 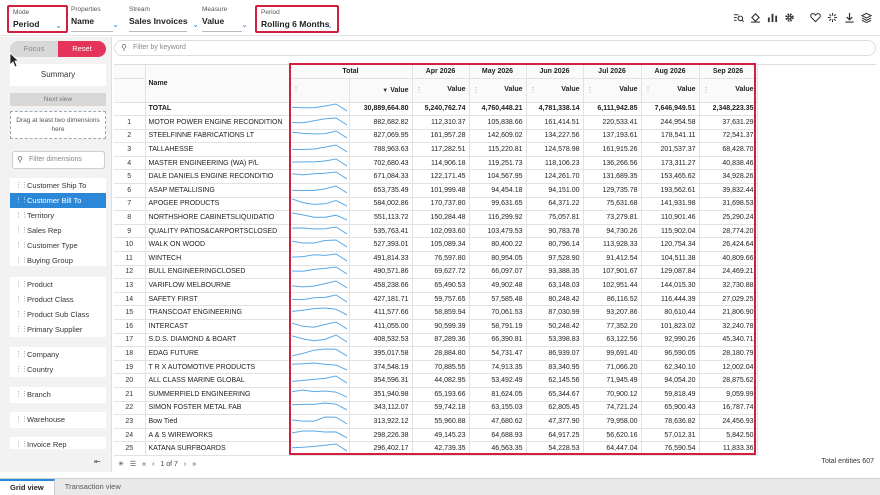 What do you see at coordinates (58, 260) in the screenshot?
I see `dimension-item: ⋮⋮ Buying Group` at bounding box center [58, 260].